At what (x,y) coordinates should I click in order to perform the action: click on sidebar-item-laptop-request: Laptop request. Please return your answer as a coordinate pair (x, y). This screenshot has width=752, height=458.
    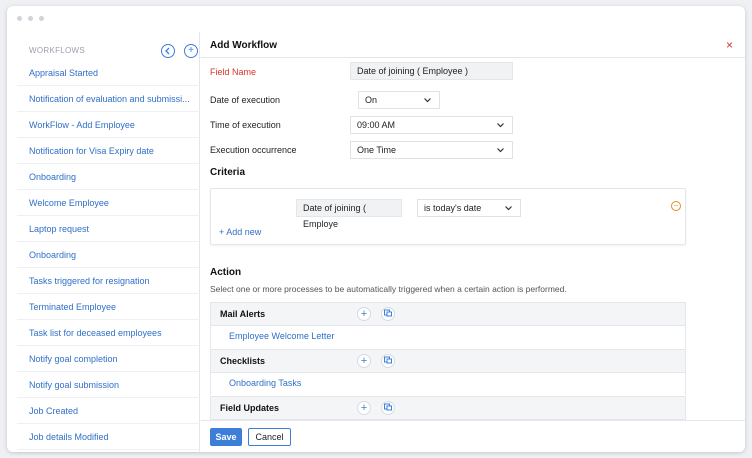
    Looking at the image, I should click on (108, 229).